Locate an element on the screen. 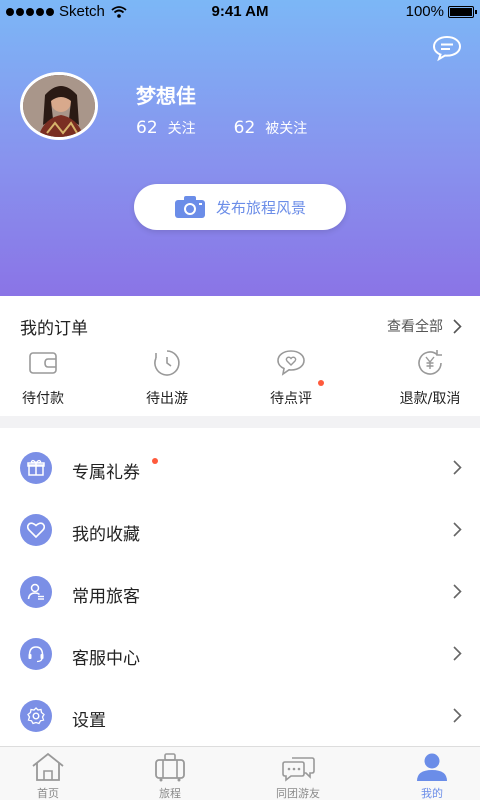 Image resolution: width=480 pixels, height=800 pixels. follow-stats: 62 关注 62 被关注 is located at coordinates (240, 128).